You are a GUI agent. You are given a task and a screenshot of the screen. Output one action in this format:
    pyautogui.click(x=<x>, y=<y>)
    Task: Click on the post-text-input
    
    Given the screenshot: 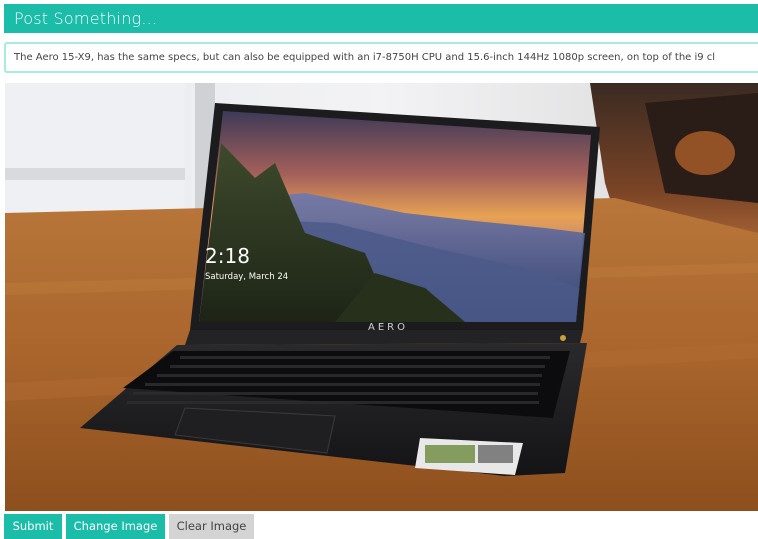 What is the action you would take?
    pyautogui.click(x=381, y=57)
    